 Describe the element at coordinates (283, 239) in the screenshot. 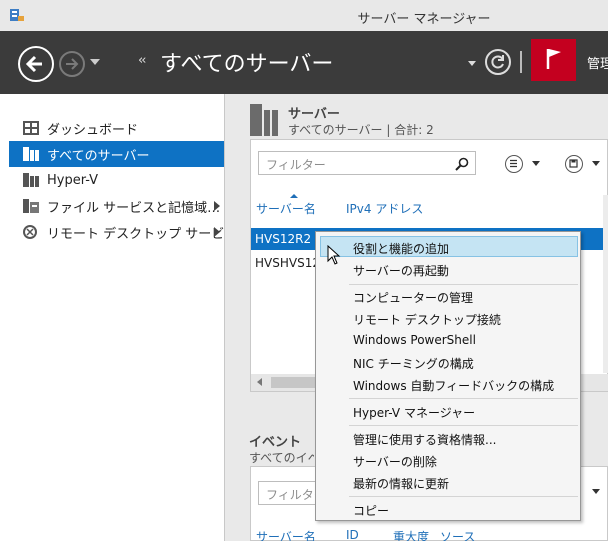

I see `server-name-cell: HVS12R2` at that location.